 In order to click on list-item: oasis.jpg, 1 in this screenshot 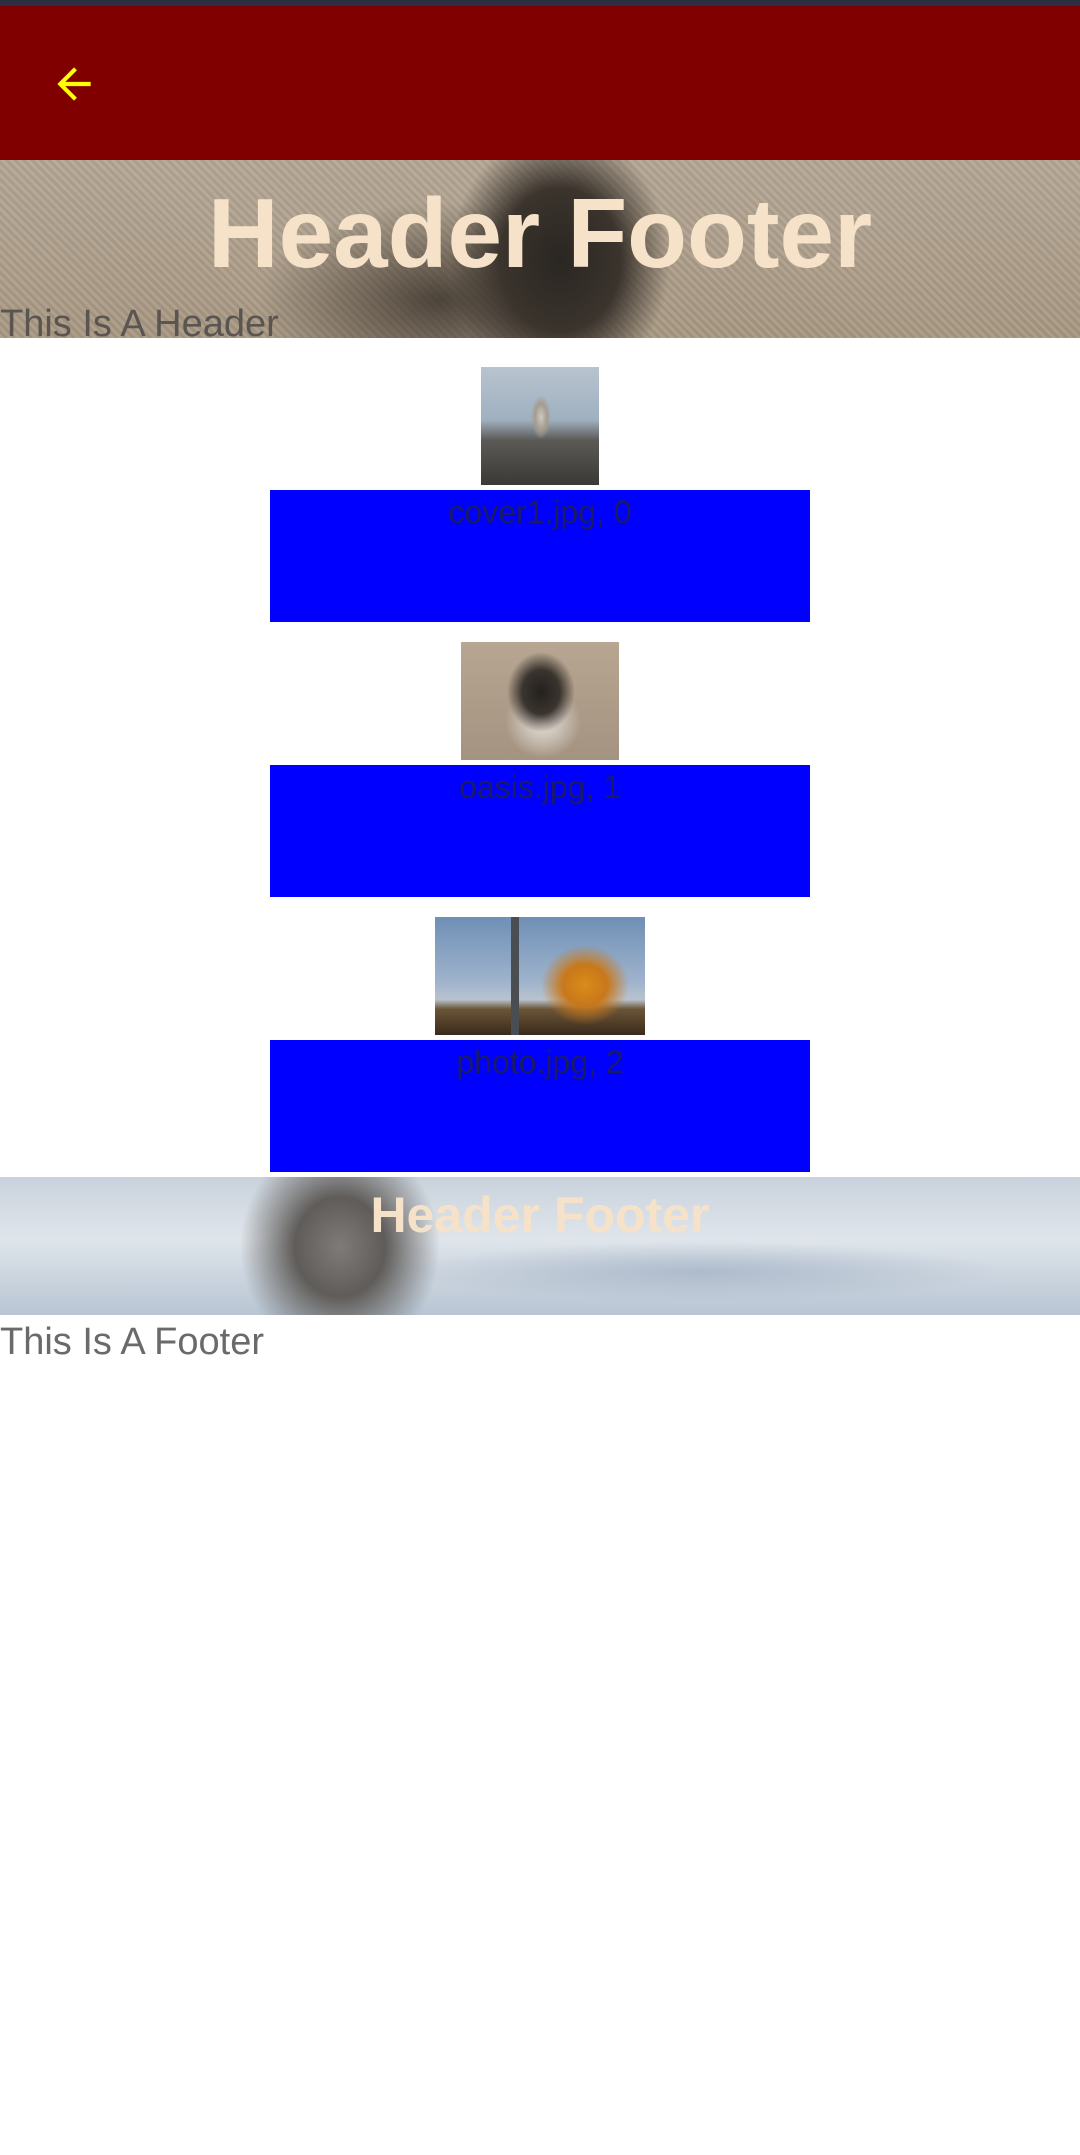, I will do `click(540, 831)`.